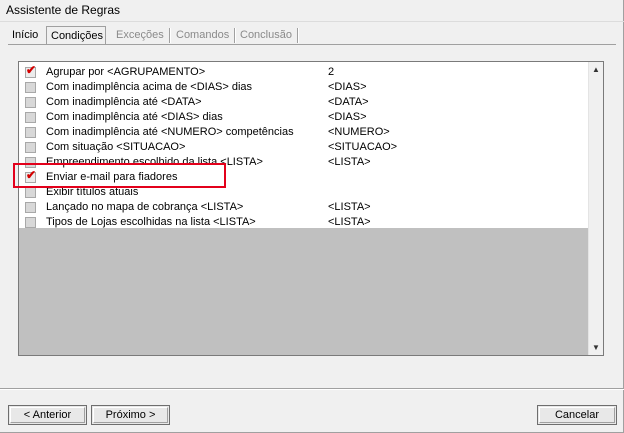 The height and width of the screenshot is (433, 624). I want to click on tab-conclusao: Conclusão, so click(267, 35).